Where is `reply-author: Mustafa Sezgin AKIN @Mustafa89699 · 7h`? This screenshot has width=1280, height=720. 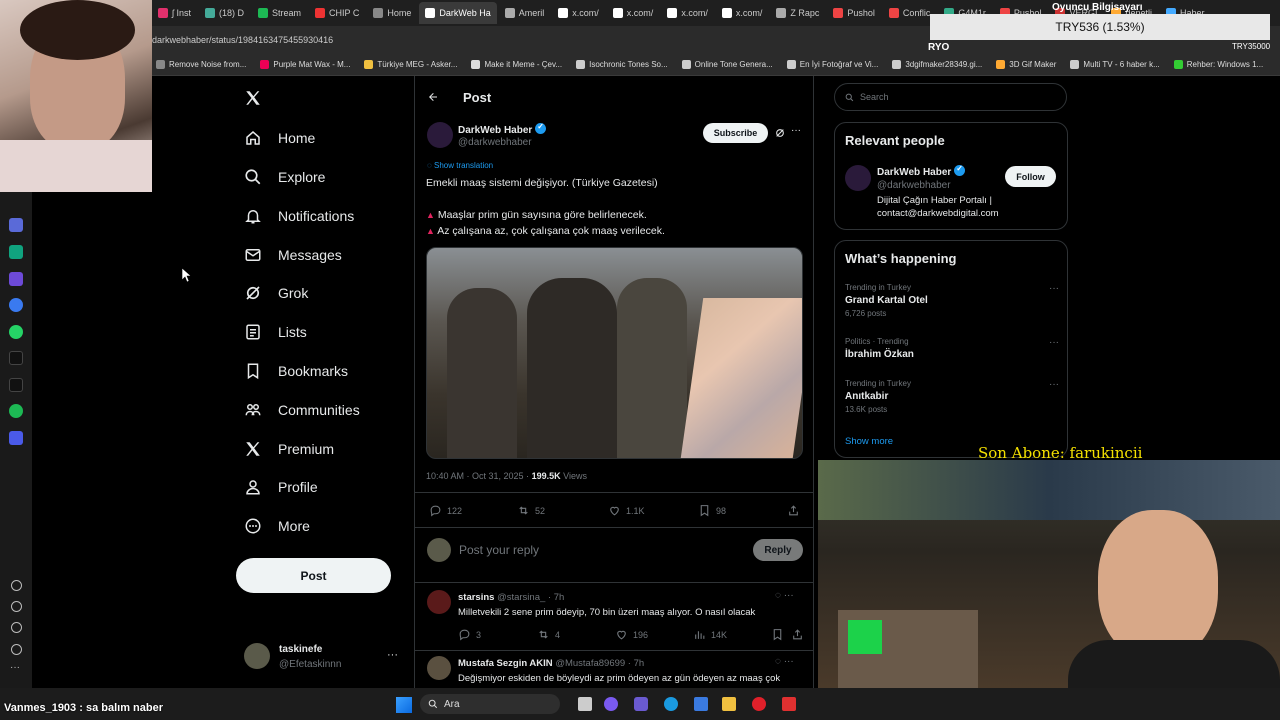 reply-author: Mustafa Sezgin AKIN @Mustafa89699 · 7h is located at coordinates (551, 663).